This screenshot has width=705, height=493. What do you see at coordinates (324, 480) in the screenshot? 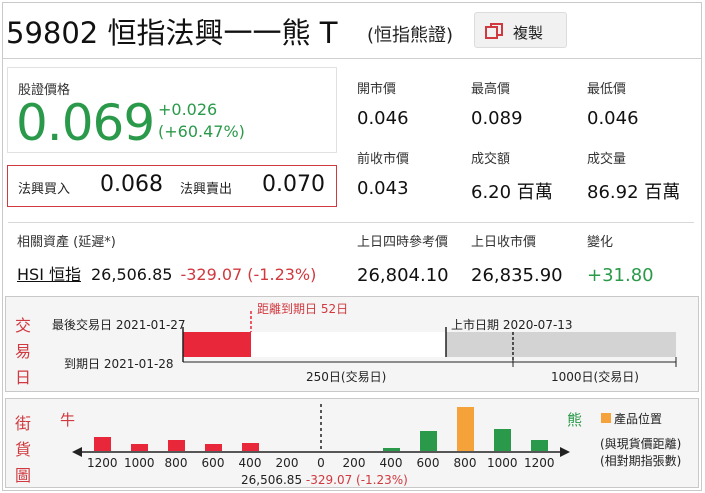
I see `spot-value: 26,506.85 -329.07 (-1.23%)` at bounding box center [324, 480].